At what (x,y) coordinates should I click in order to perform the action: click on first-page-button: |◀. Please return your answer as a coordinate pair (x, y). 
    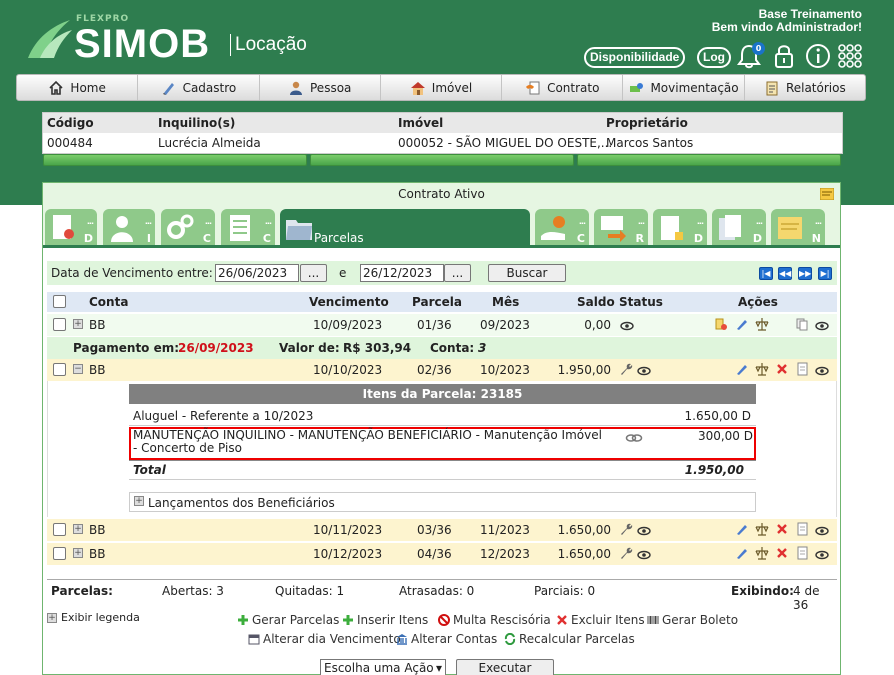
    Looking at the image, I should click on (766, 273).